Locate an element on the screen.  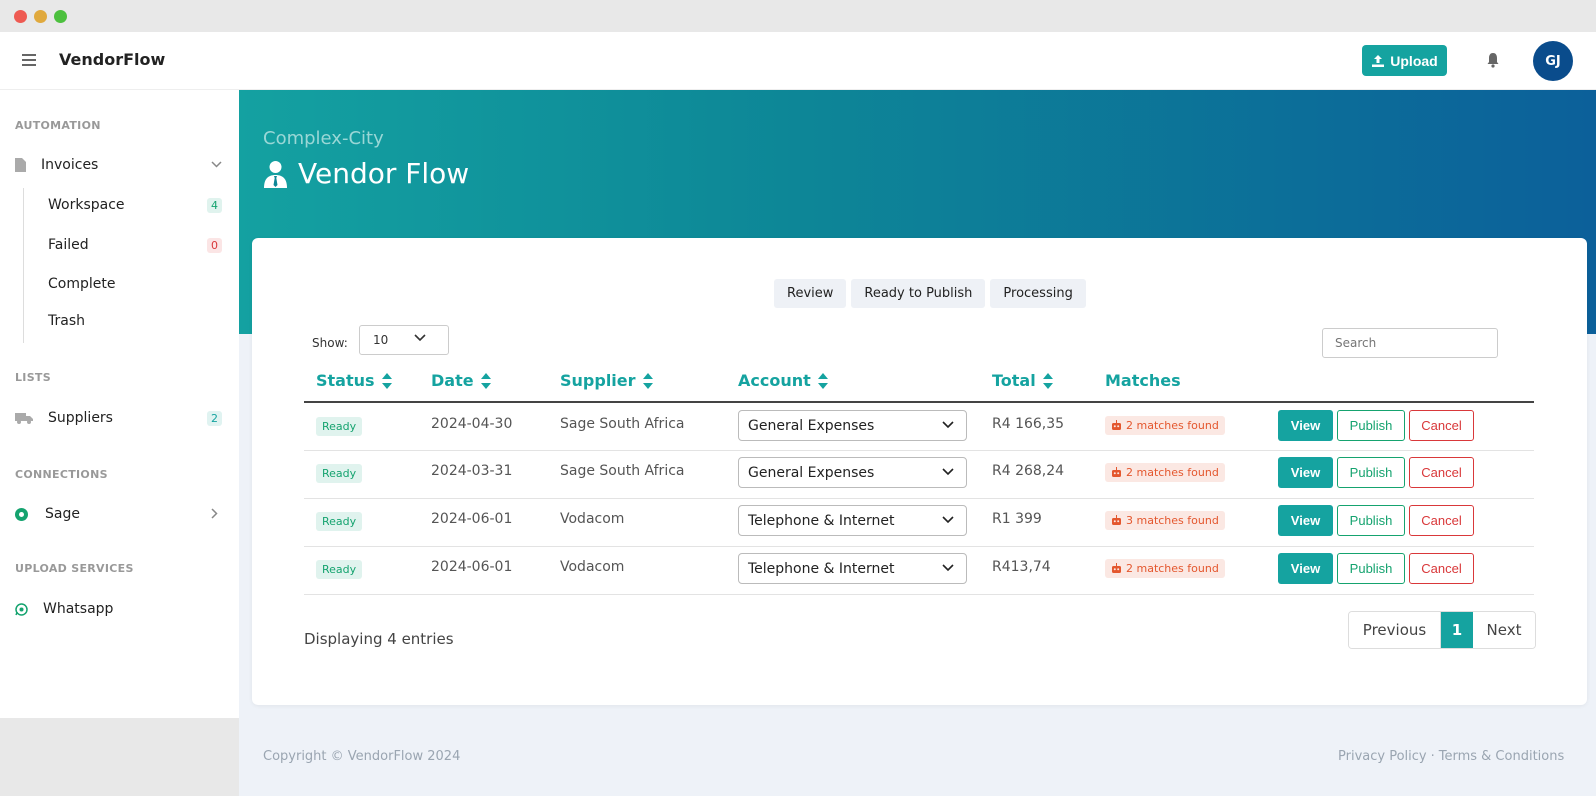
whatsapp-icon is located at coordinates (21, 609).